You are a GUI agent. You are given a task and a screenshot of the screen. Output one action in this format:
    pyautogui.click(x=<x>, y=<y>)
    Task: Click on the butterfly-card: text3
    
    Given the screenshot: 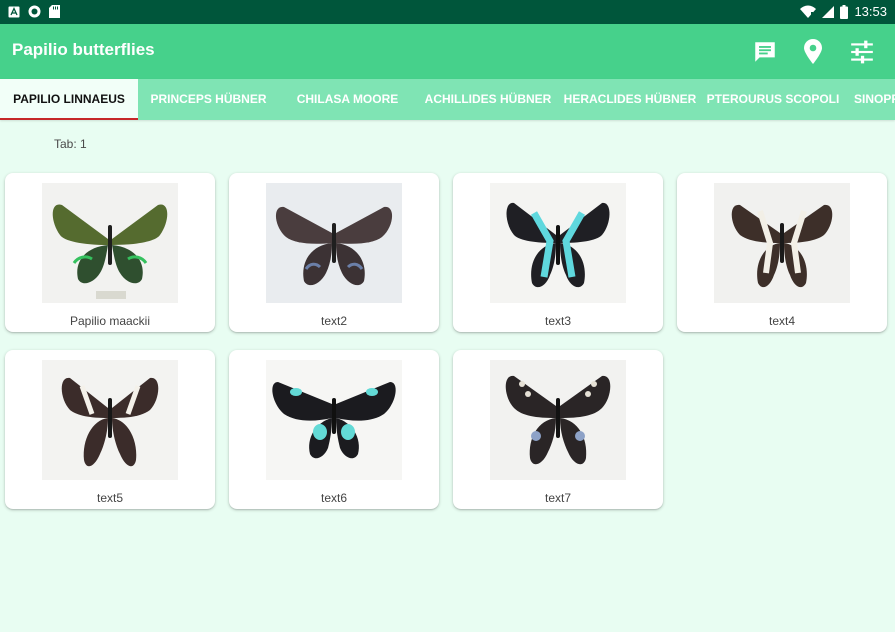 What is the action you would take?
    pyautogui.click(x=558, y=252)
    